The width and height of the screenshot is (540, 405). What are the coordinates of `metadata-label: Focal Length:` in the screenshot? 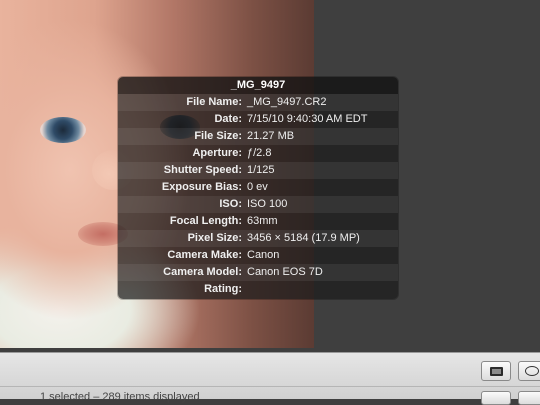 It's located at (205, 221).